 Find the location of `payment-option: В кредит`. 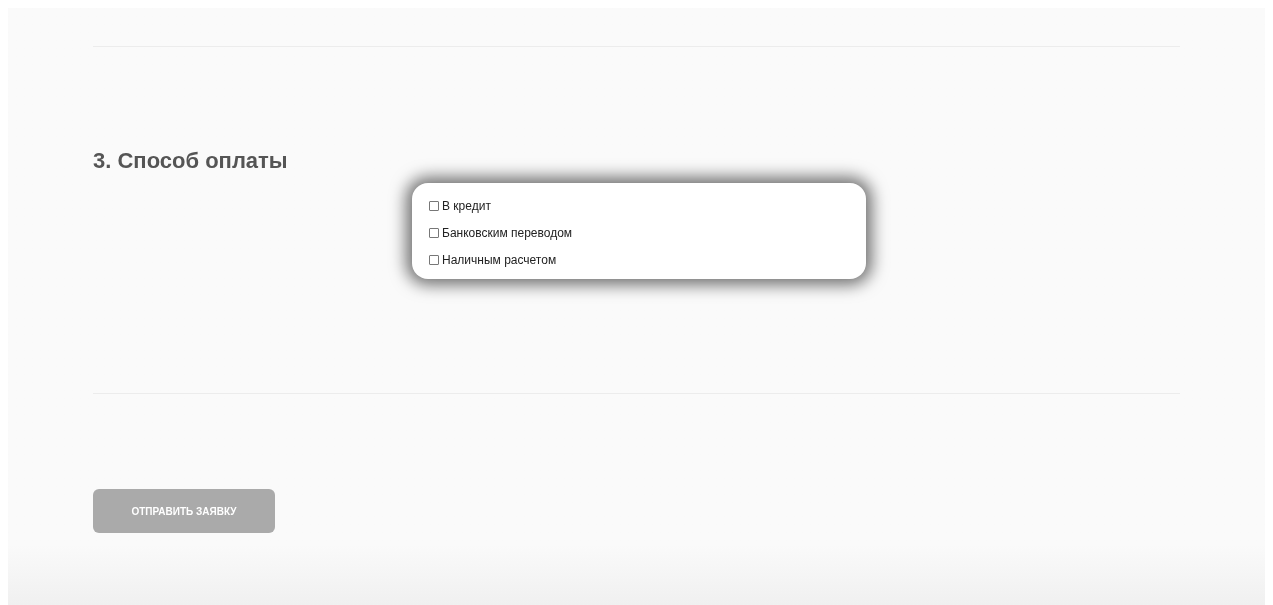

payment-option: В кредит is located at coordinates (460, 206).